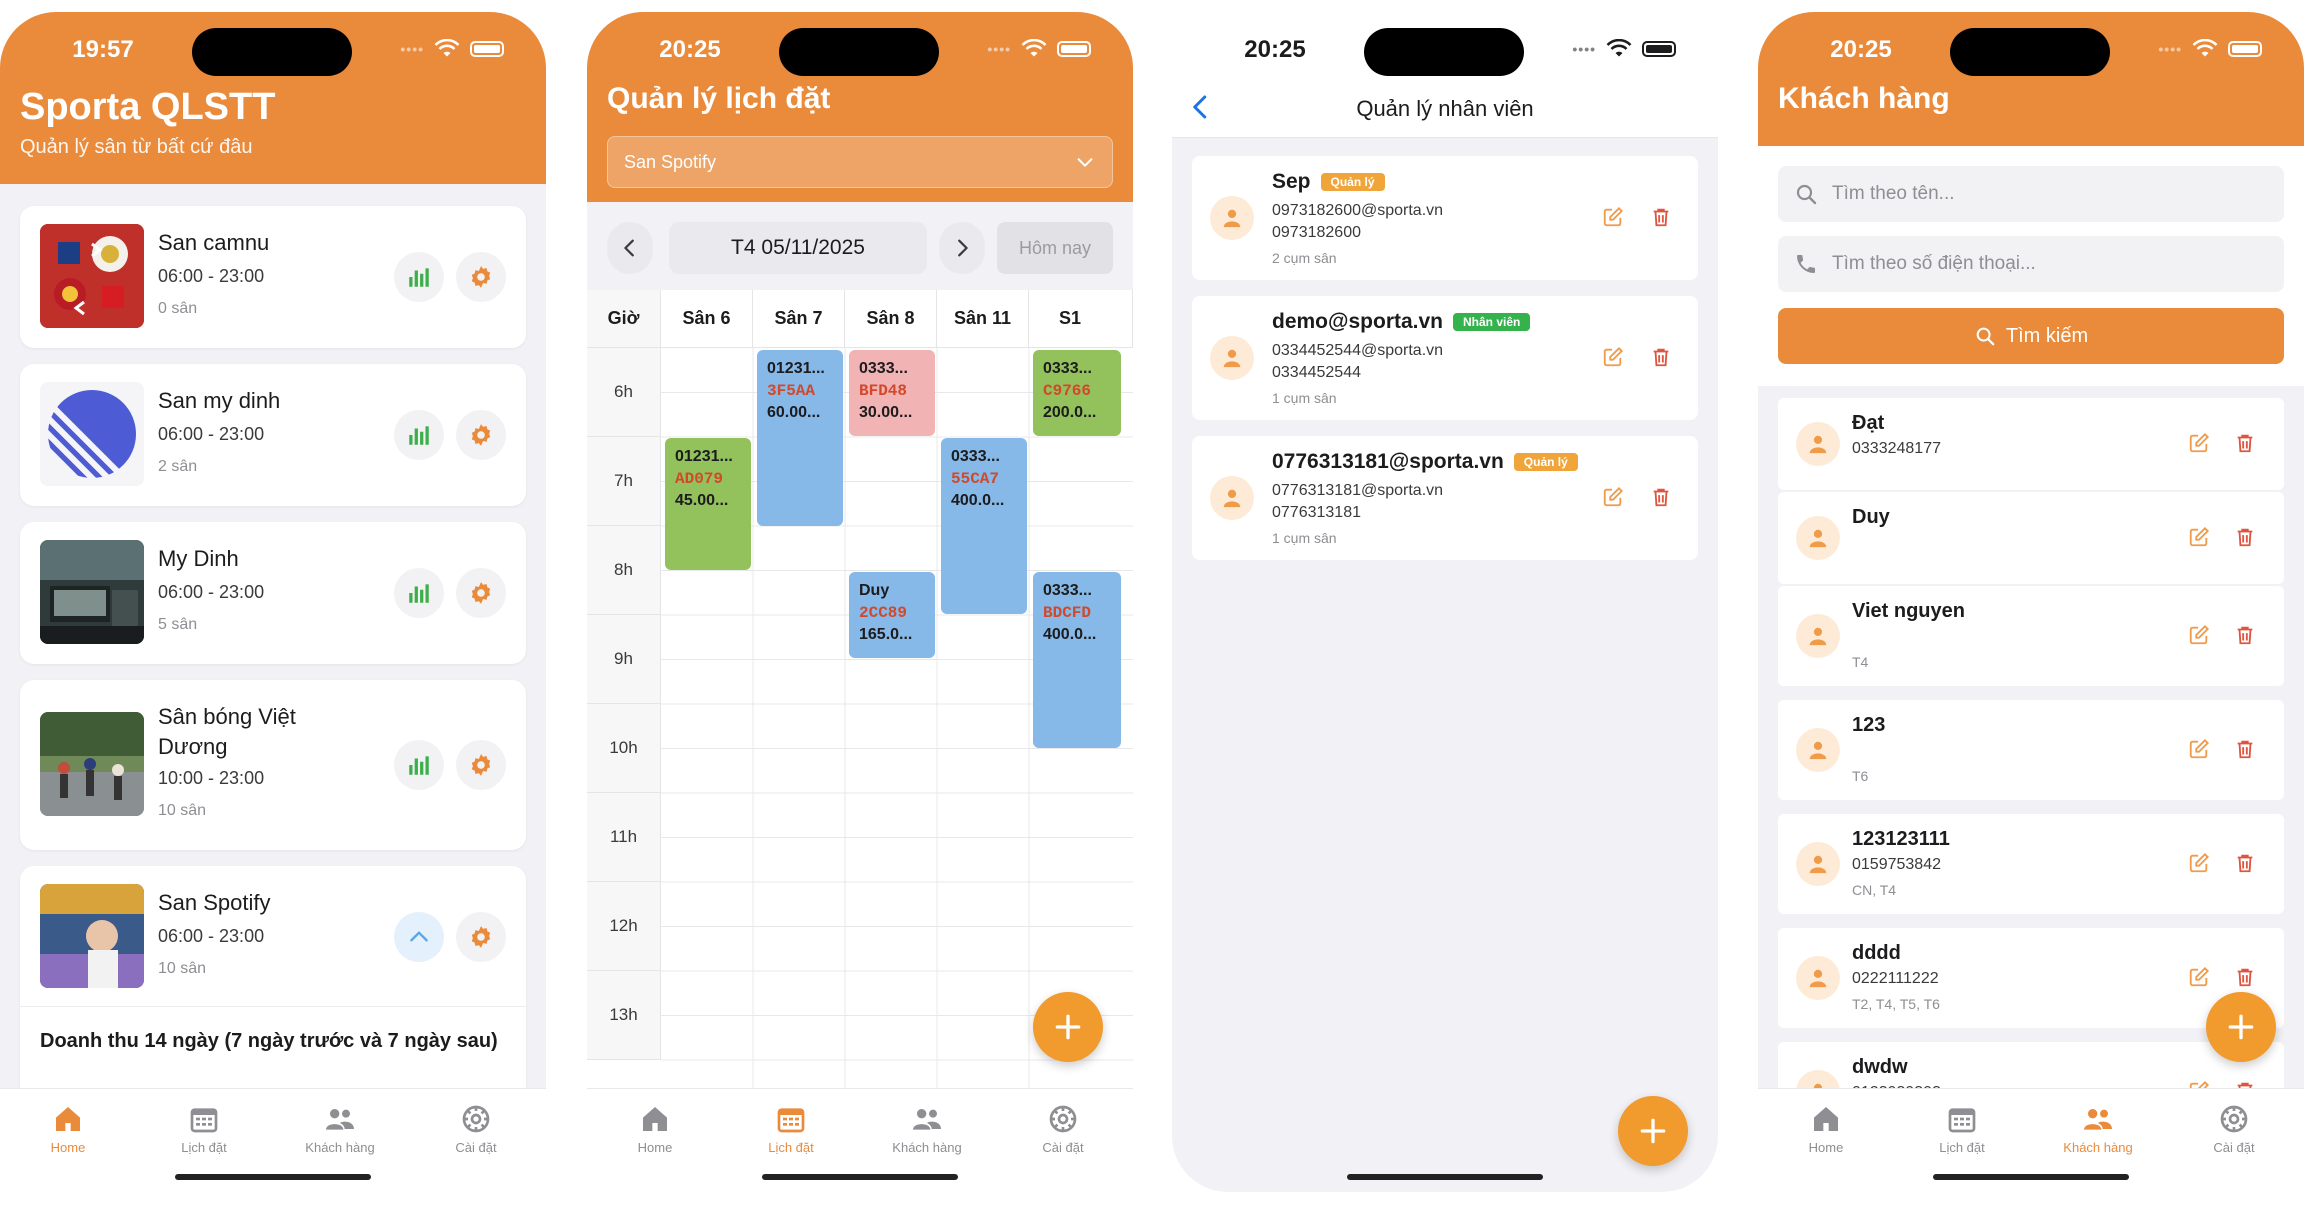 The height and width of the screenshot is (1210, 2322). I want to click on venue-card: My Dinh 06:00 - 23:00 5 sân, so click(273, 593).